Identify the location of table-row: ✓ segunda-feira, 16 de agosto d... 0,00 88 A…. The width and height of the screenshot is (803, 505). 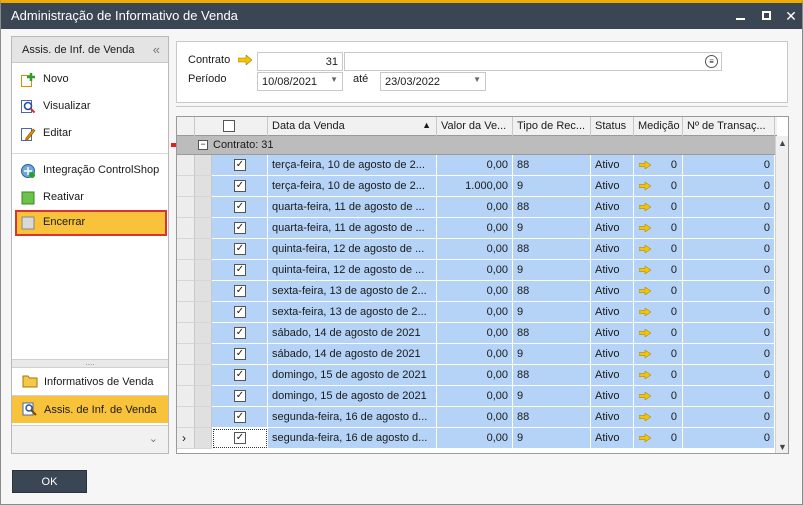
(477, 417).